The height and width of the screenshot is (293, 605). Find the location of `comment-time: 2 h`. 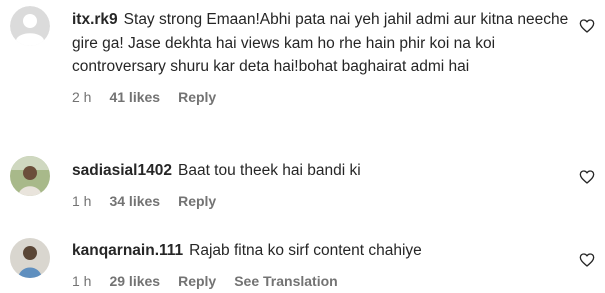

comment-time: 2 h is located at coordinates (82, 96).